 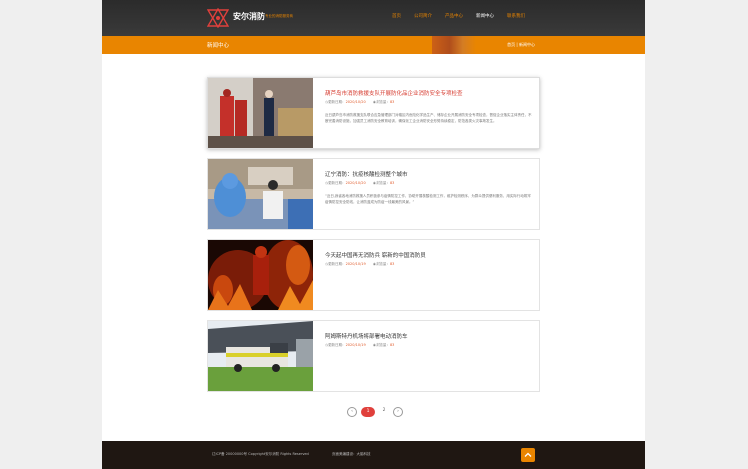 What do you see at coordinates (394, 93) in the screenshot?
I see `news-title: 葫芦岛市消防救援支队开展防化品企业消防安全专项检查` at bounding box center [394, 93].